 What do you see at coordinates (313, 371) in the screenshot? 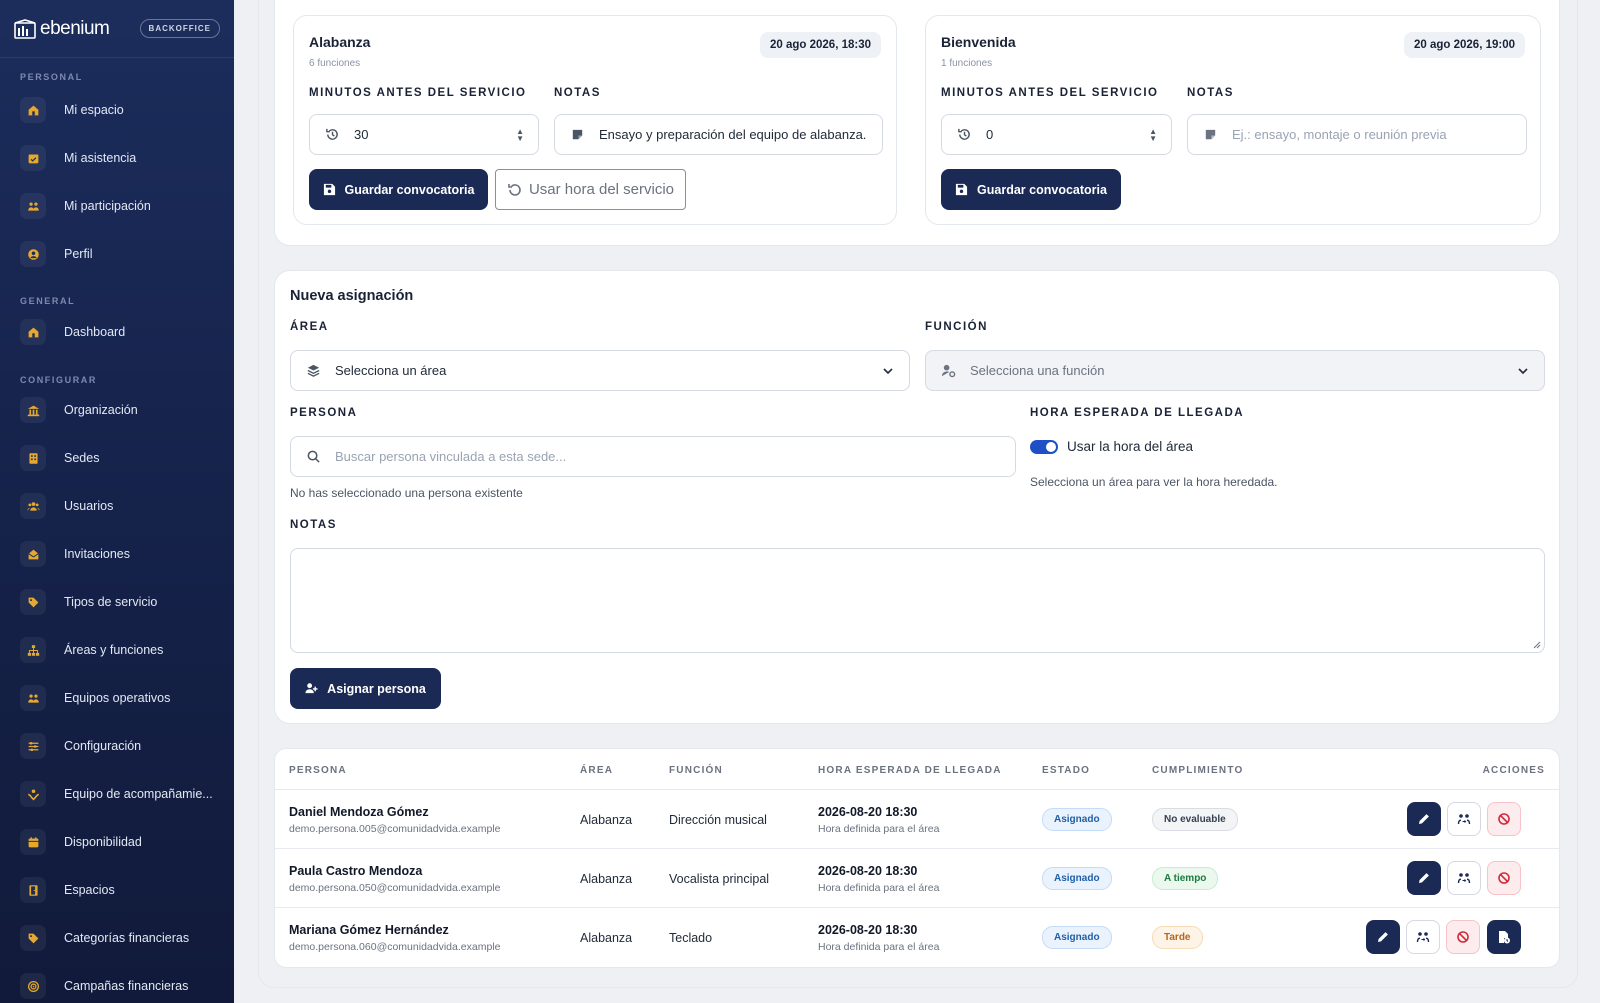
I see `layers-icon` at bounding box center [313, 371].